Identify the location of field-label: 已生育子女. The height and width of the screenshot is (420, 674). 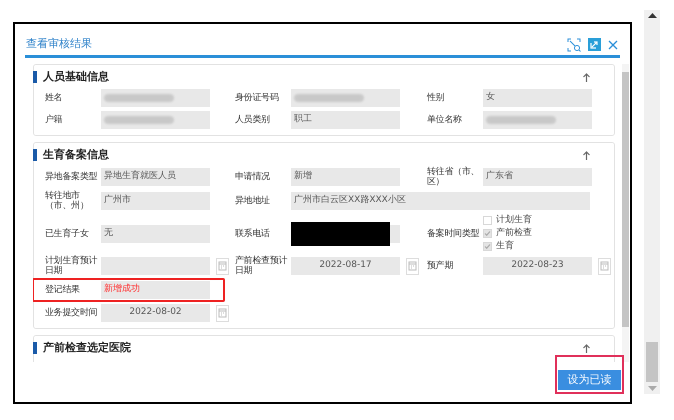
(67, 233).